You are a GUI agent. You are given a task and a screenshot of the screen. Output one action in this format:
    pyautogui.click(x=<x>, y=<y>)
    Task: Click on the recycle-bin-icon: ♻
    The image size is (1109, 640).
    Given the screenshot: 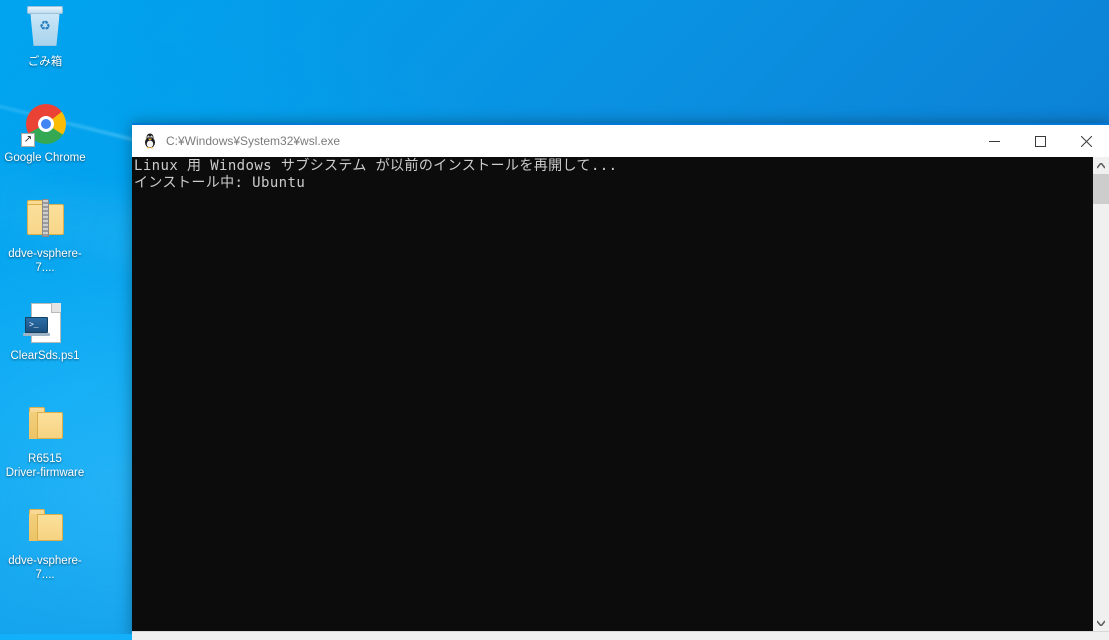 What is the action you would take?
    pyautogui.click(x=45, y=29)
    